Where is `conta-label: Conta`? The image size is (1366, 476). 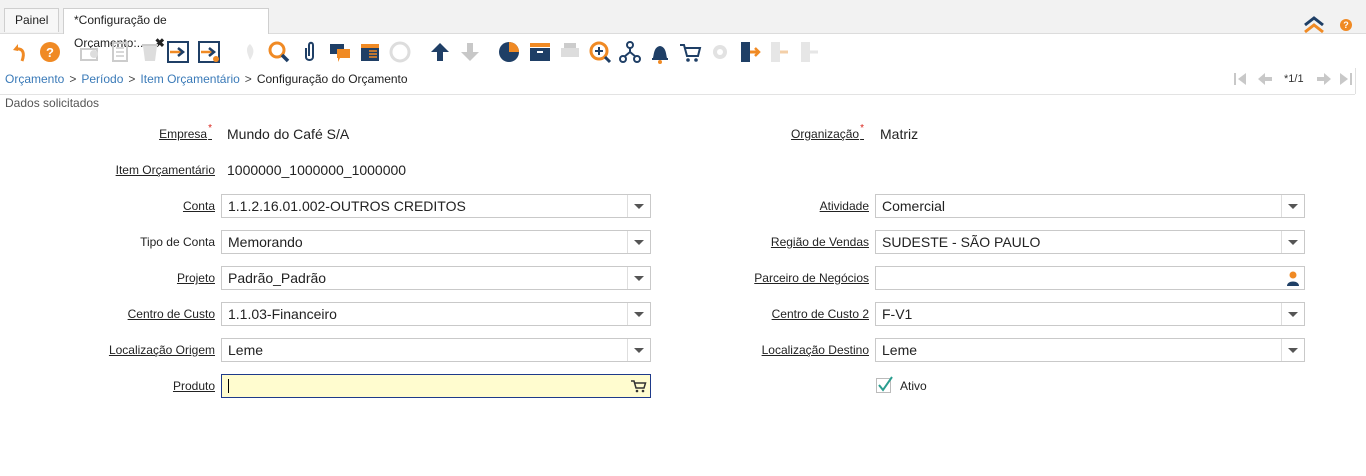
conta-label: Conta is located at coordinates (198, 206).